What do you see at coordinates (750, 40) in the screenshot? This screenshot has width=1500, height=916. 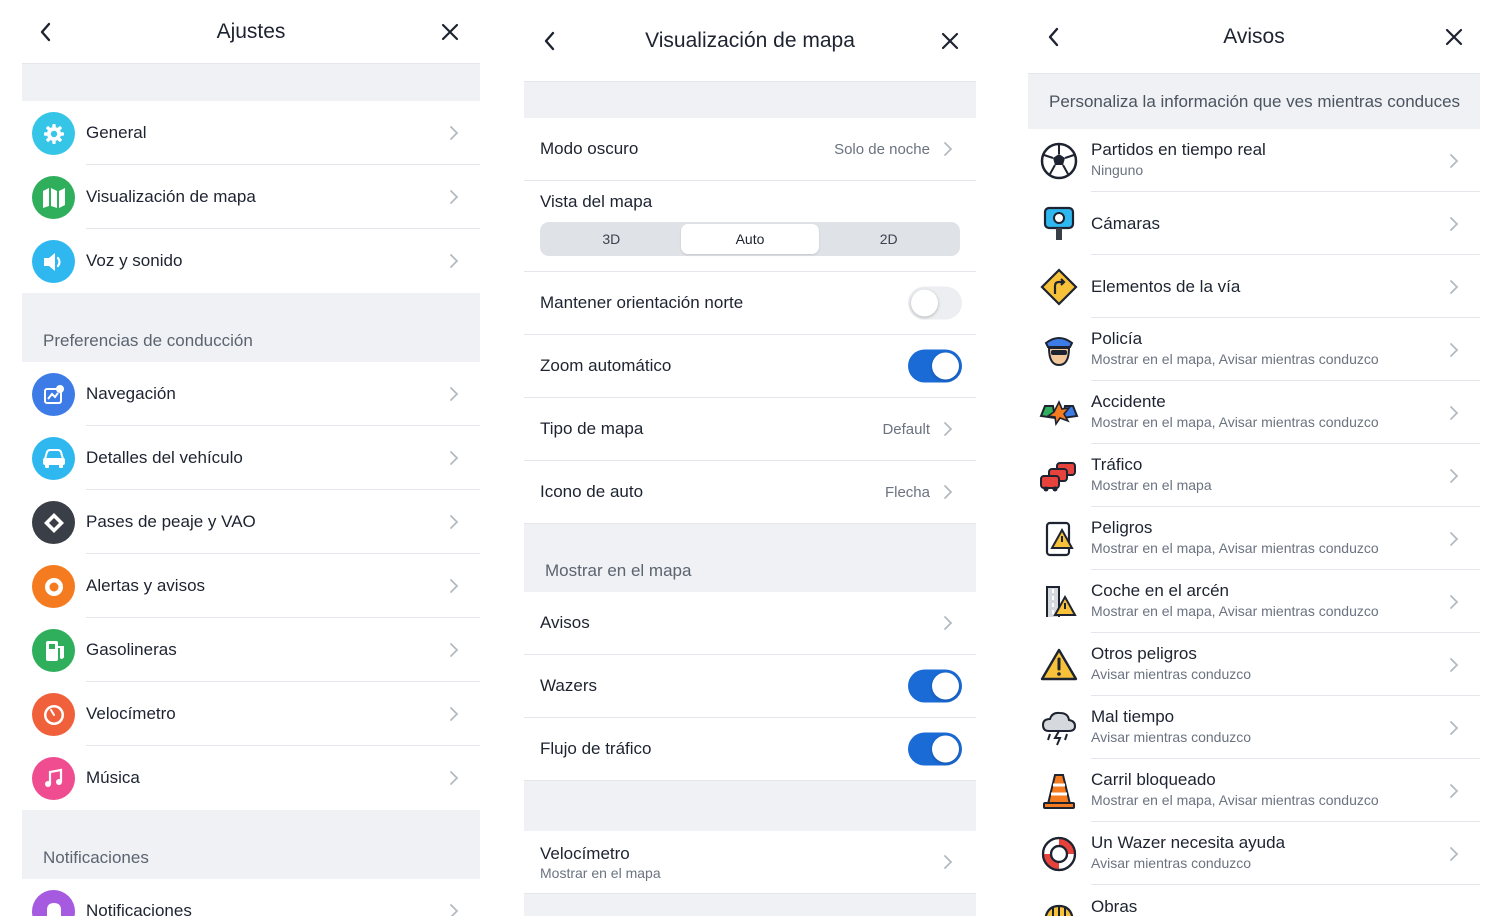 I see `page-title: Visualización de mapa` at bounding box center [750, 40].